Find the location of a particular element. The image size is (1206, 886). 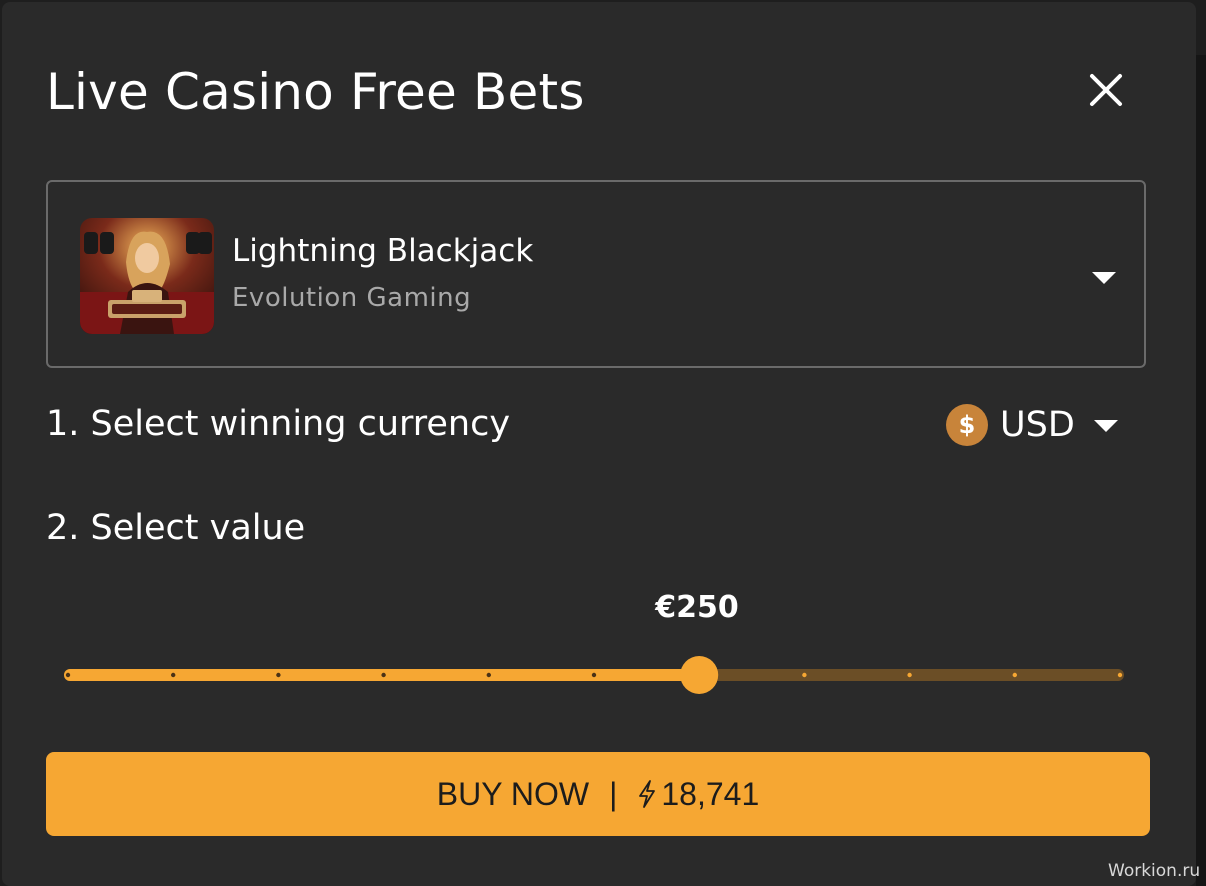

value-slider is located at coordinates (594, 675).